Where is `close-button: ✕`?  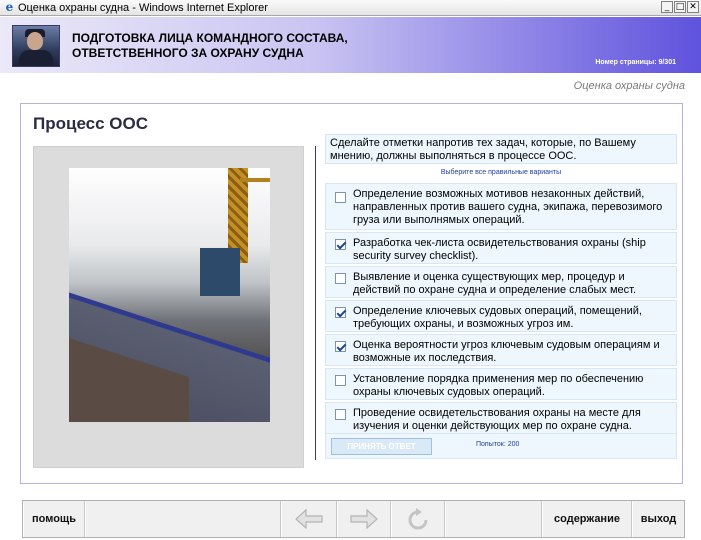 close-button: ✕ is located at coordinates (693, 7).